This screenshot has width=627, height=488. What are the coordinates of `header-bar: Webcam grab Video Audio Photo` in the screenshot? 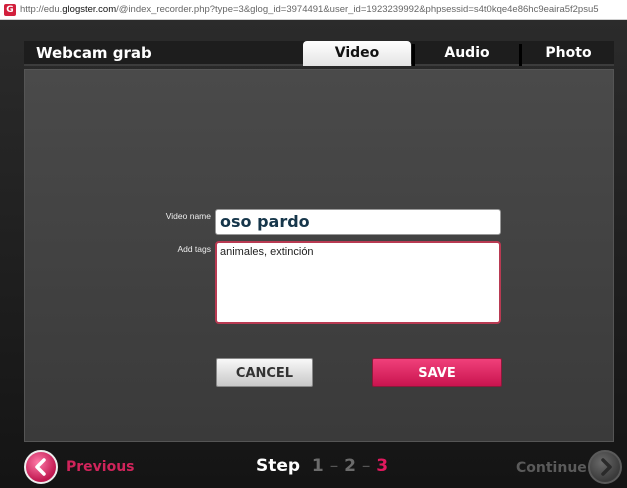 It's located at (319, 53).